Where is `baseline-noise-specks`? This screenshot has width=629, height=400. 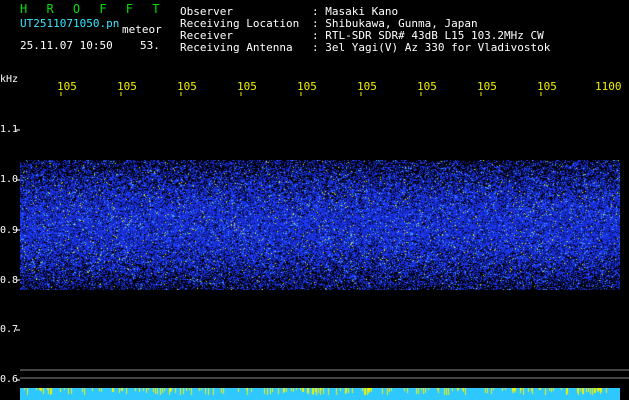 baseline-noise-specks is located at coordinates (320, 394).